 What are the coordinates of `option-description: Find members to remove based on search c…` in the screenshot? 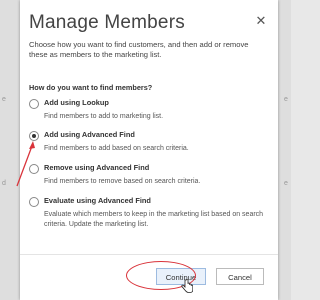 It's located at (122, 181).